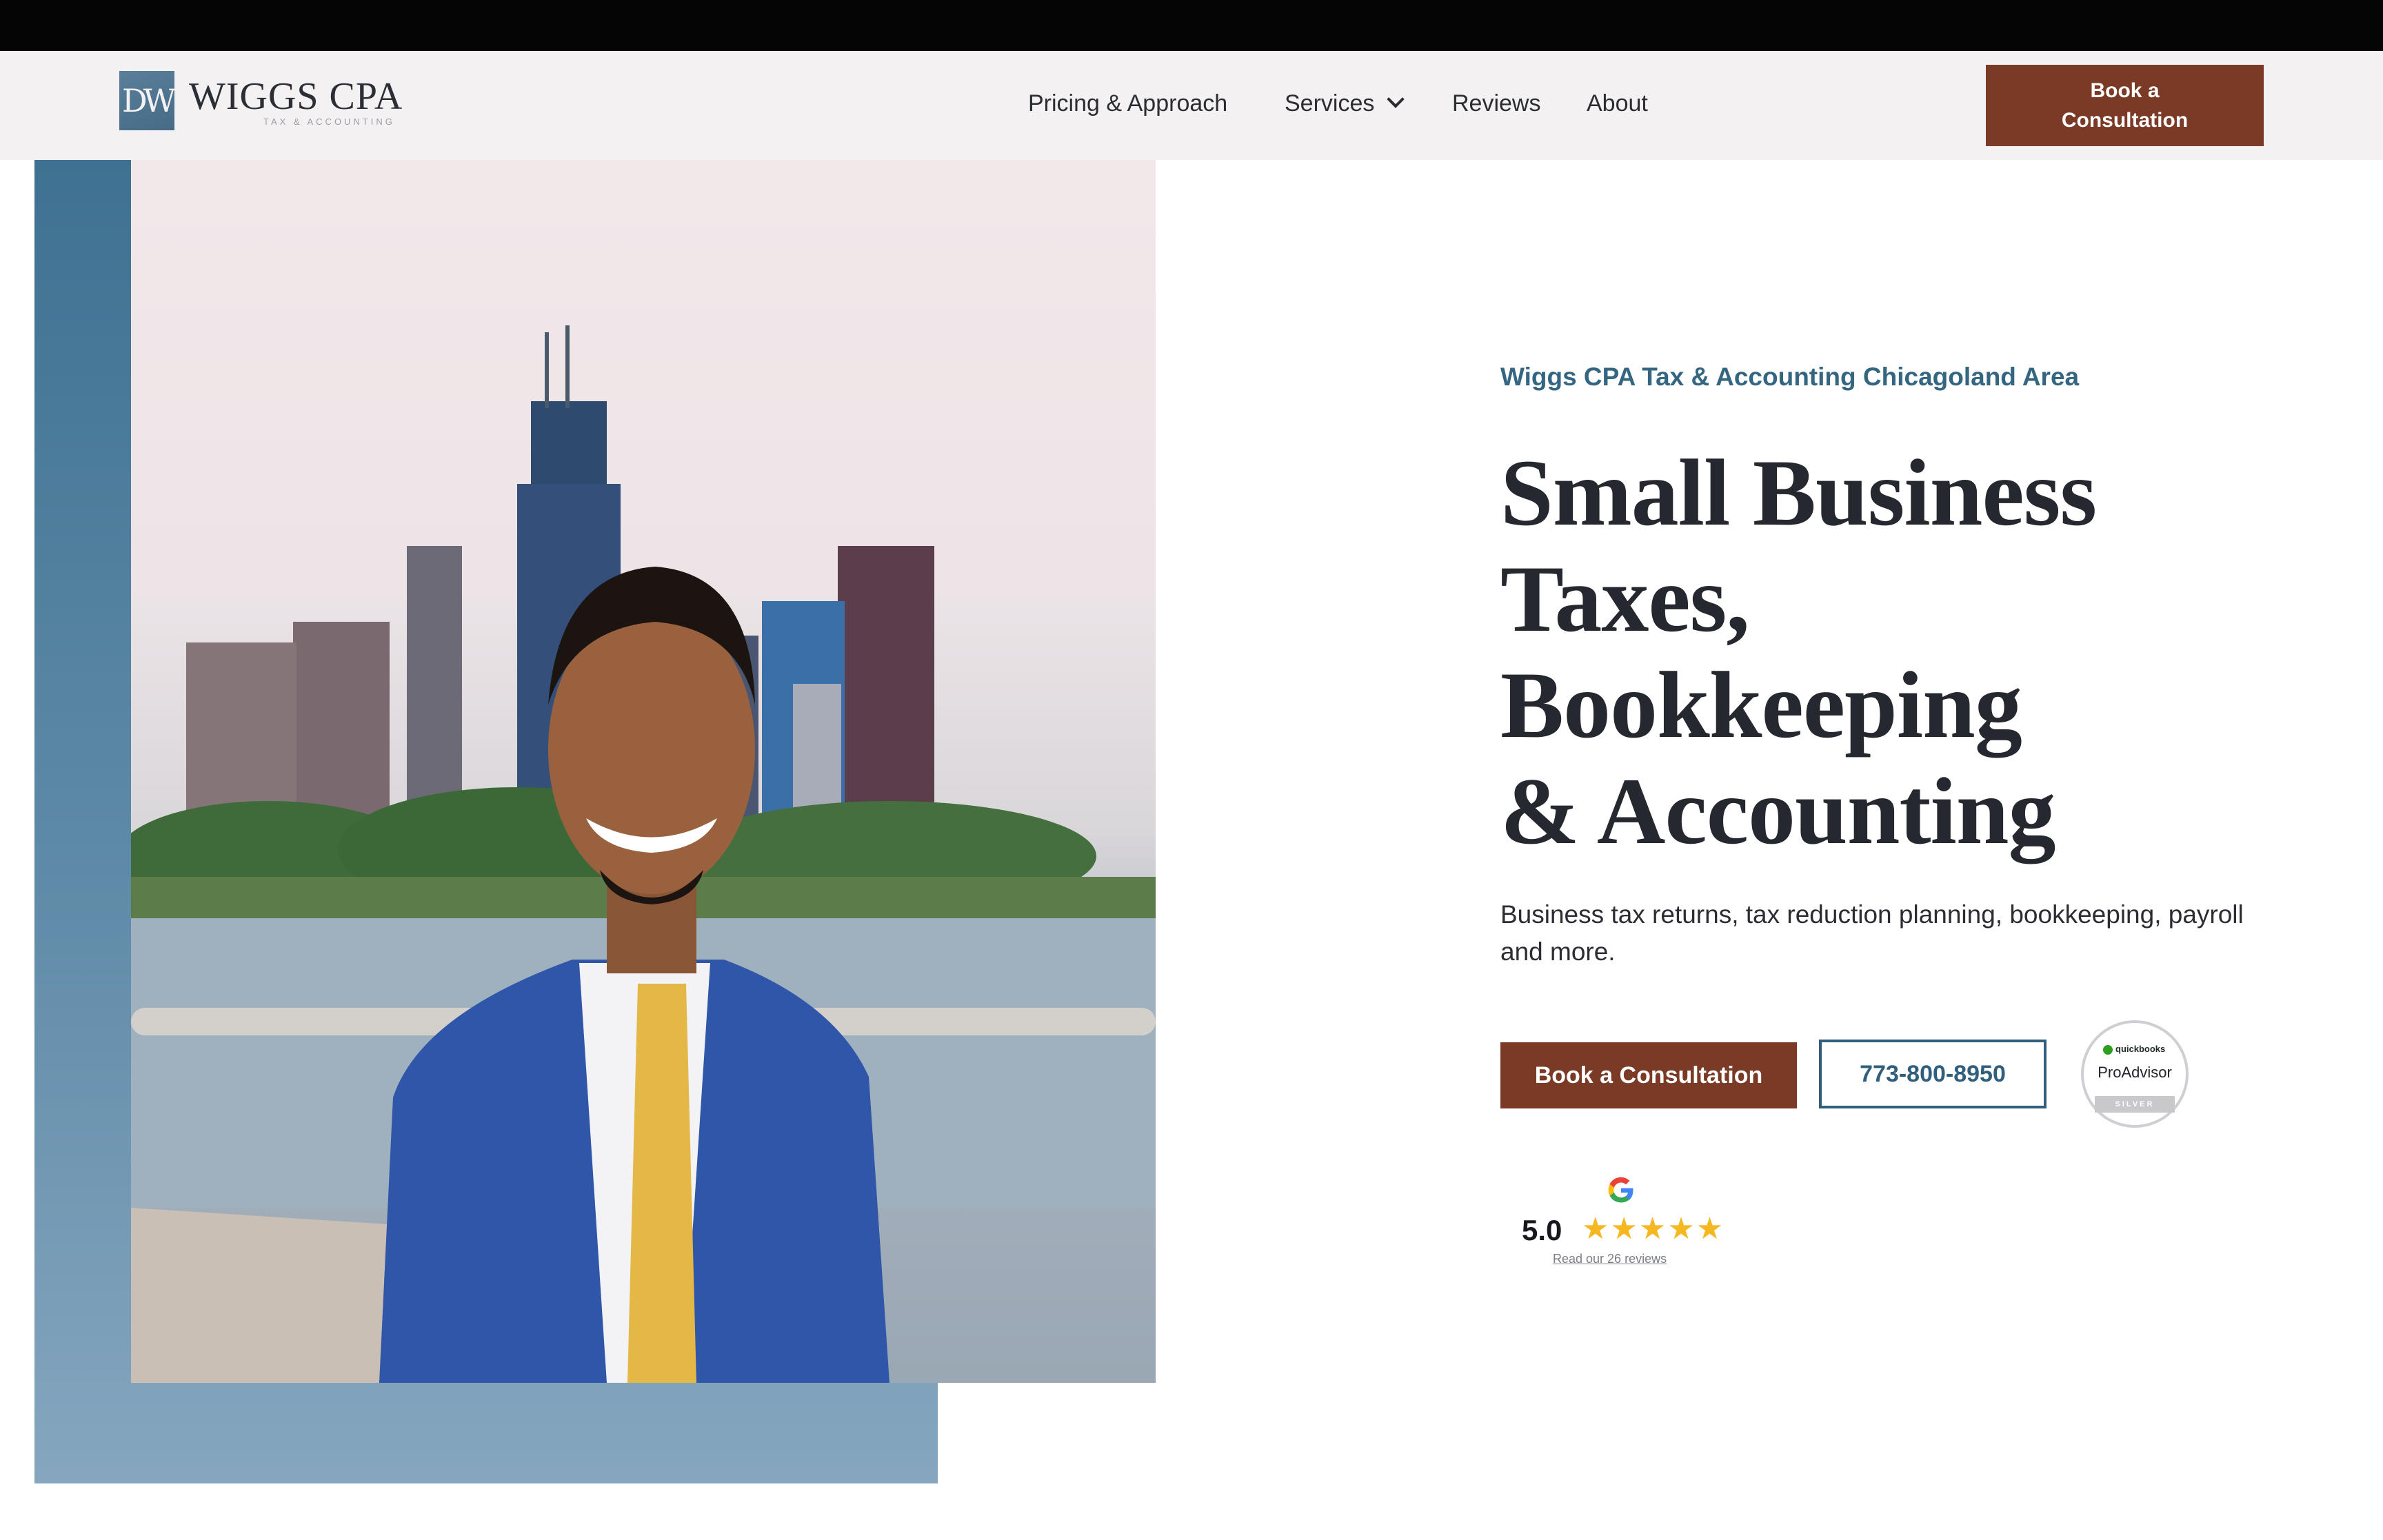 The height and width of the screenshot is (1540, 2383). What do you see at coordinates (1396, 99) in the screenshot?
I see `chevron-down-icon` at bounding box center [1396, 99].